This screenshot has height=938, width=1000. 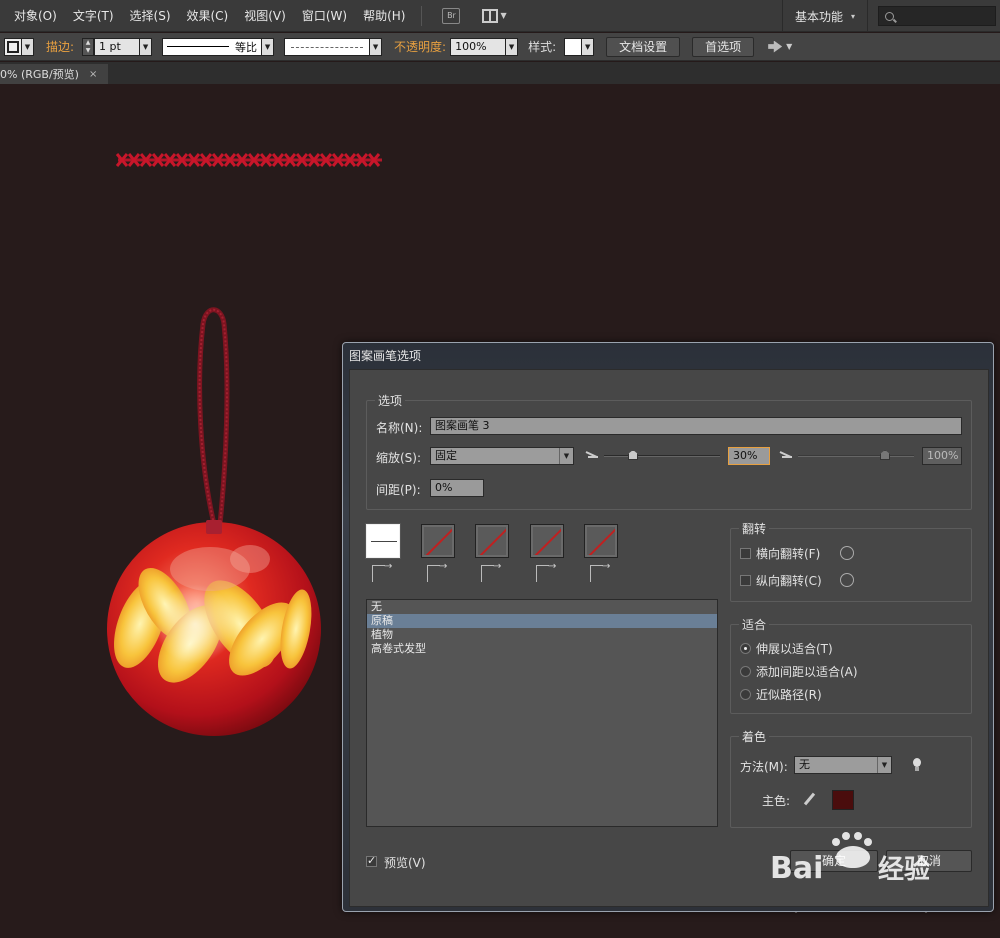 I want to click on style-label: 样式:, so click(x=542, y=47).